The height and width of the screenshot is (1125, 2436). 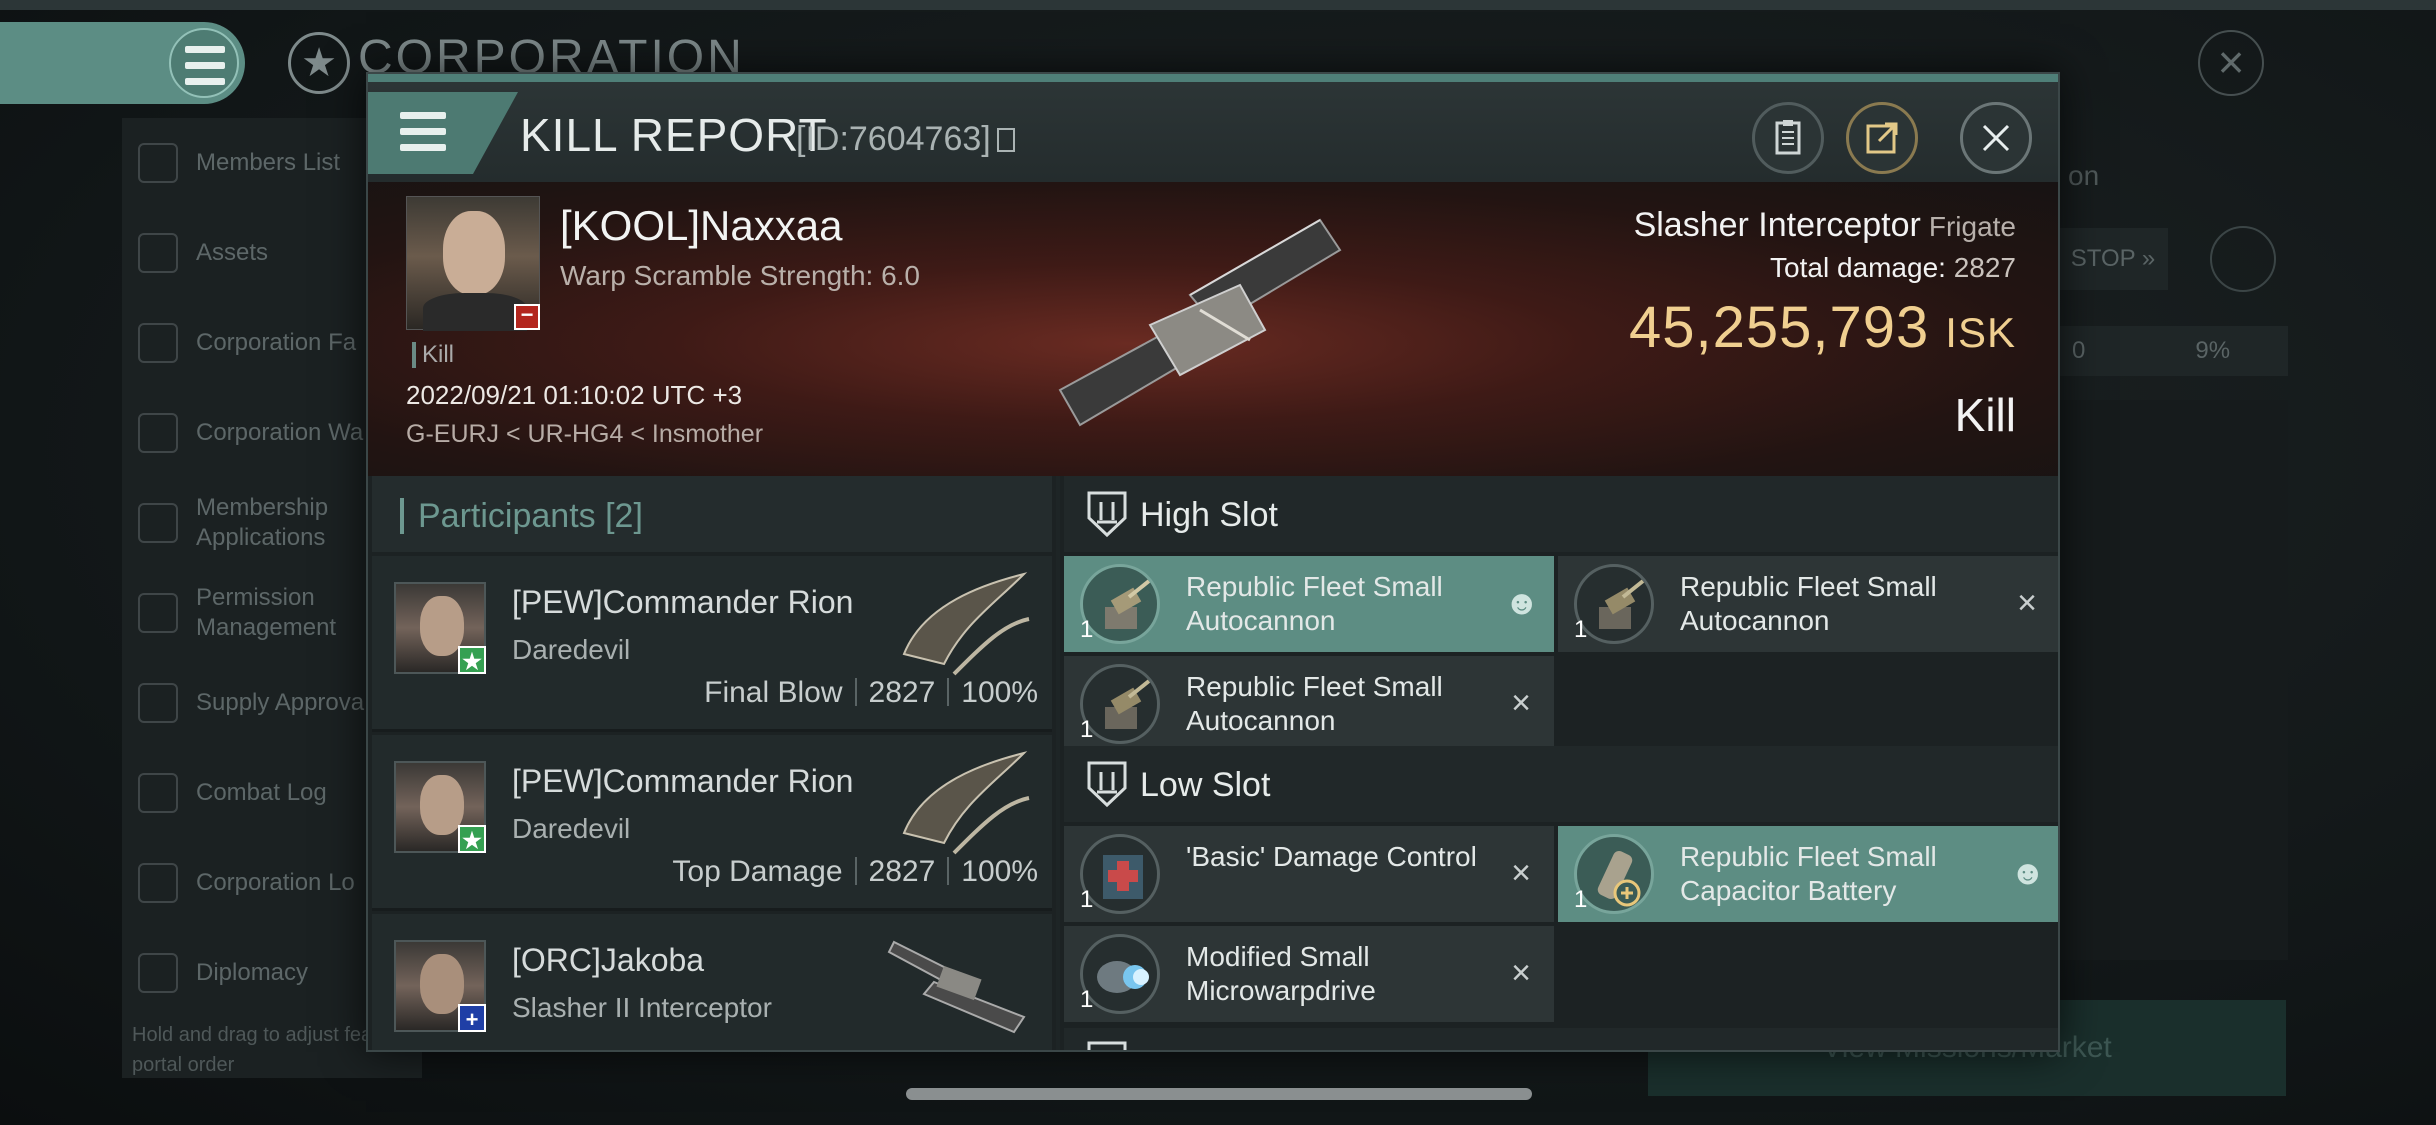 What do you see at coordinates (158, 343) in the screenshot?
I see `facilities-icon` at bounding box center [158, 343].